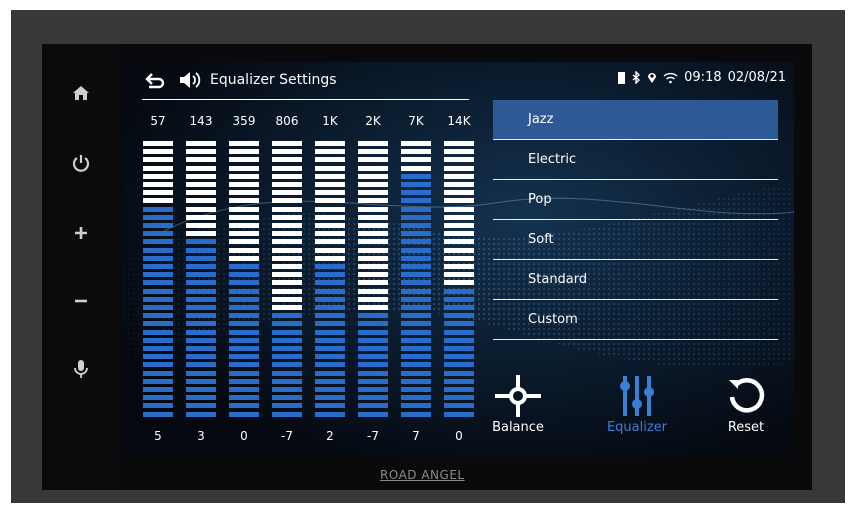 Image resolution: width=856 pixels, height=513 pixels. What do you see at coordinates (81, 301) in the screenshot?
I see `minus-icon` at bounding box center [81, 301].